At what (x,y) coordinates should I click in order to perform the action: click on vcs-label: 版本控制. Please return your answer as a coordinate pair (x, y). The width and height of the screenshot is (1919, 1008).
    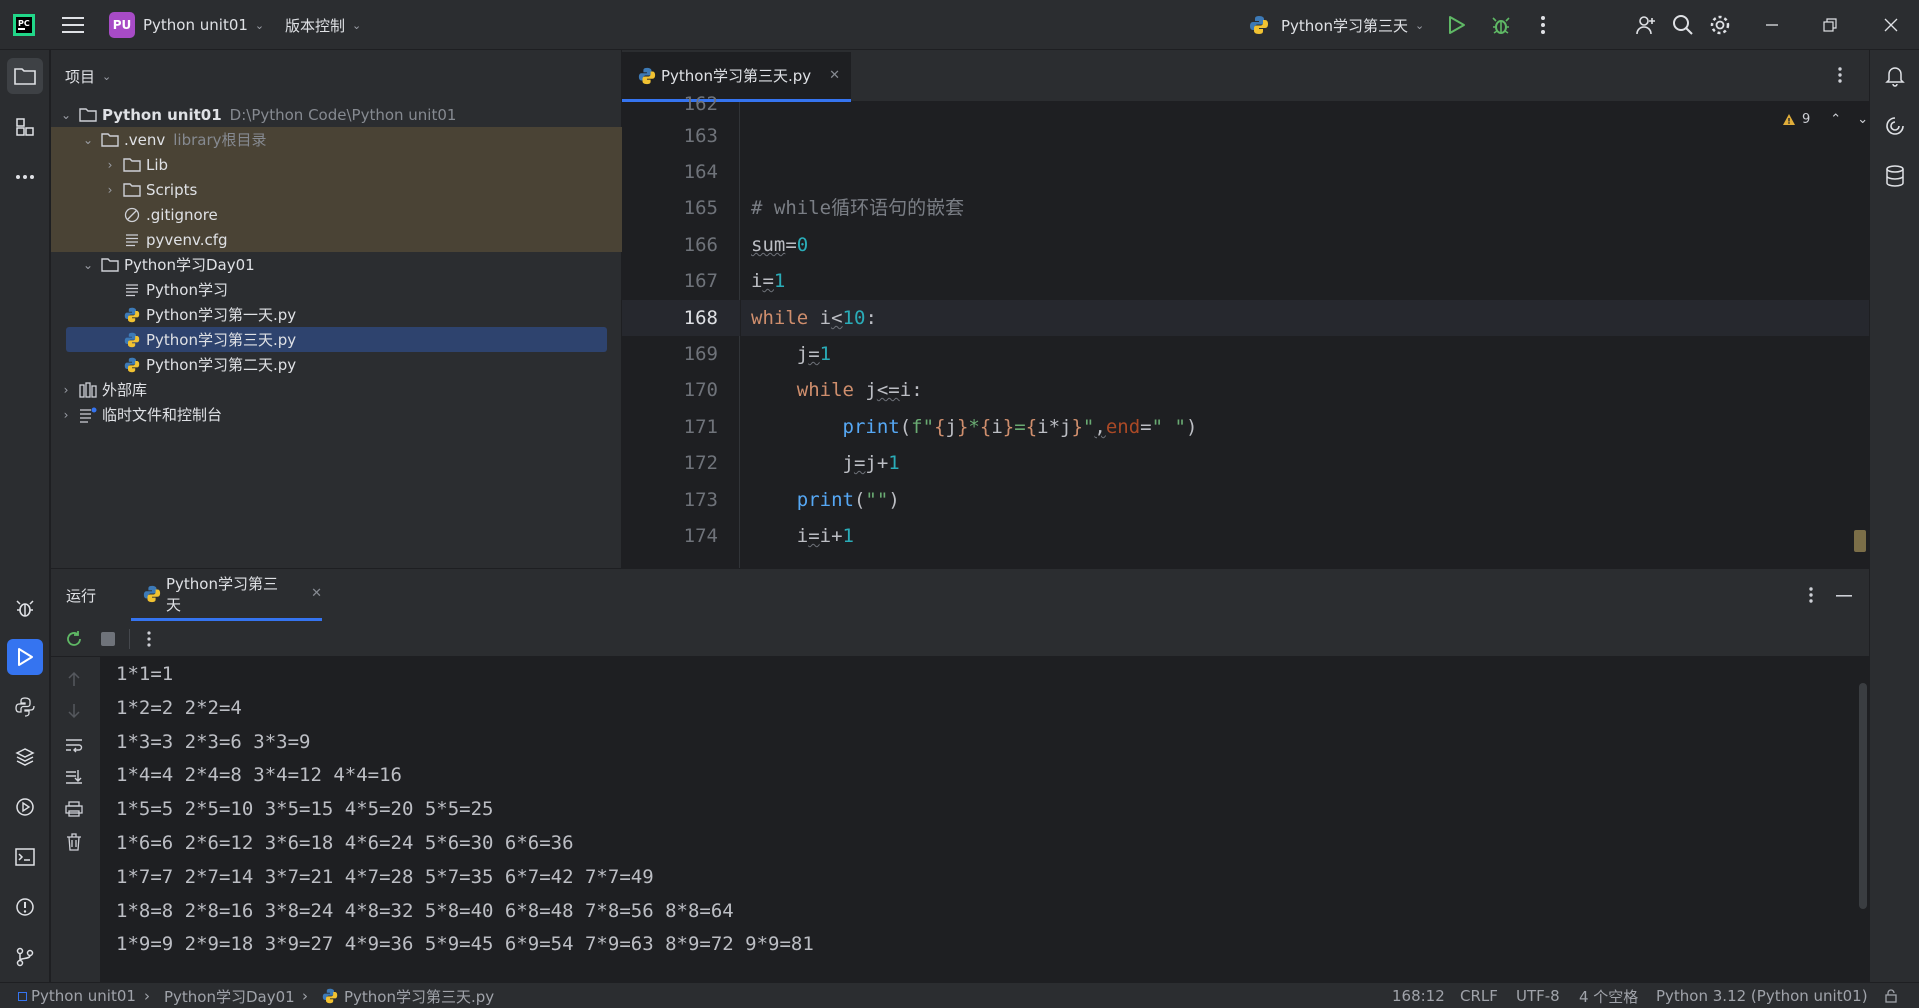
    Looking at the image, I should click on (315, 25).